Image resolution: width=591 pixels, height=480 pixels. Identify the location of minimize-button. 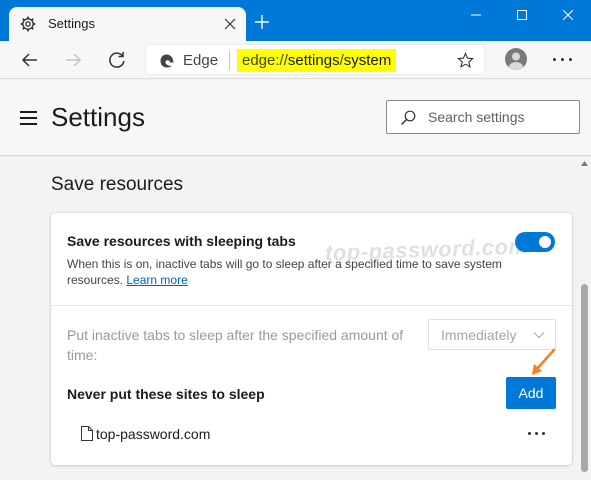
(476, 15).